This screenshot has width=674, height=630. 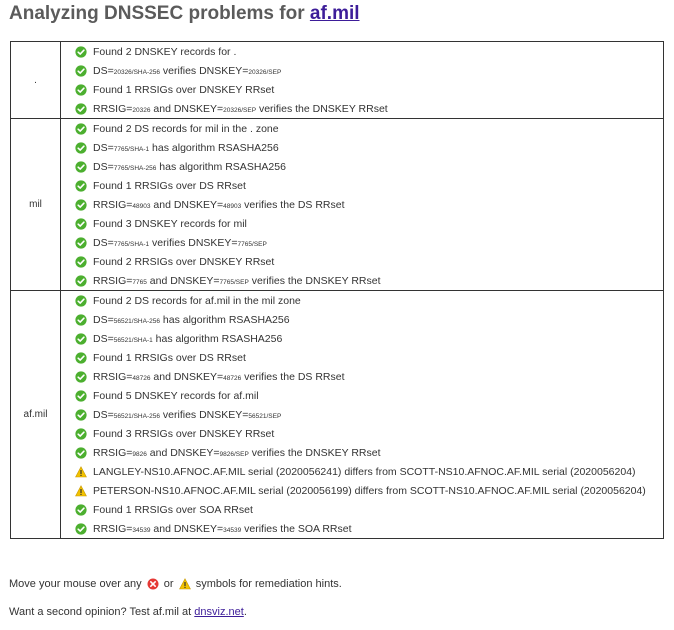 I want to click on check-text: DS=56521/SHA-256 has algorithm RSASHA256, so click(x=191, y=320).